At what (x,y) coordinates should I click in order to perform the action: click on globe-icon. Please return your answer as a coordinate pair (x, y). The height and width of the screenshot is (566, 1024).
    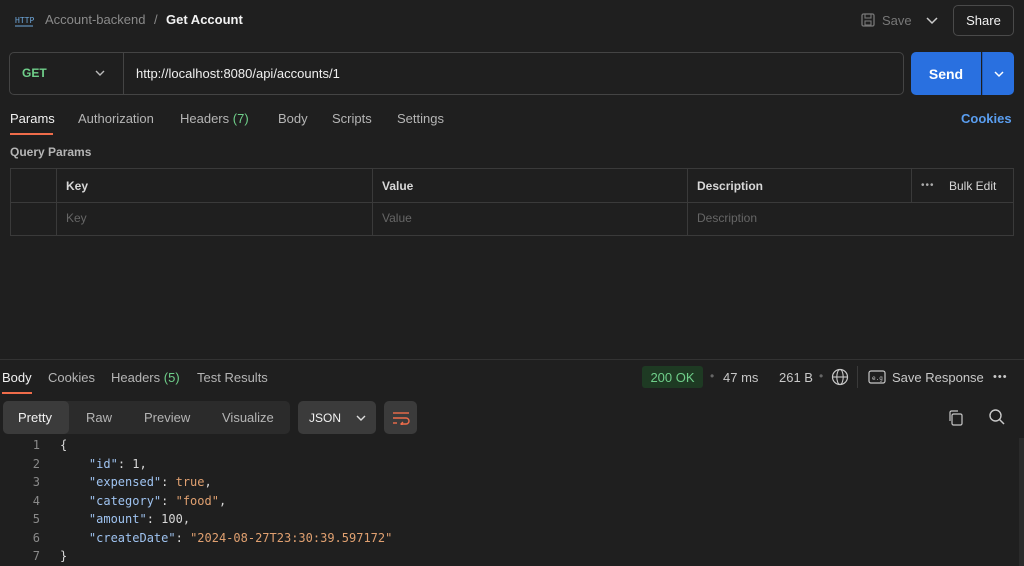
    Looking at the image, I should click on (840, 377).